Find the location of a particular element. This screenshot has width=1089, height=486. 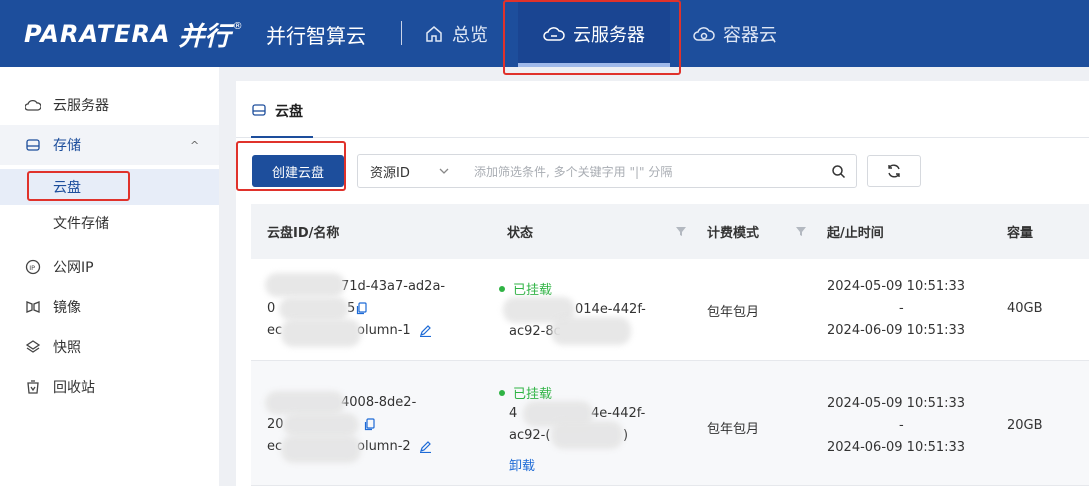

sidebar-item-label: 存储 is located at coordinates (67, 146).